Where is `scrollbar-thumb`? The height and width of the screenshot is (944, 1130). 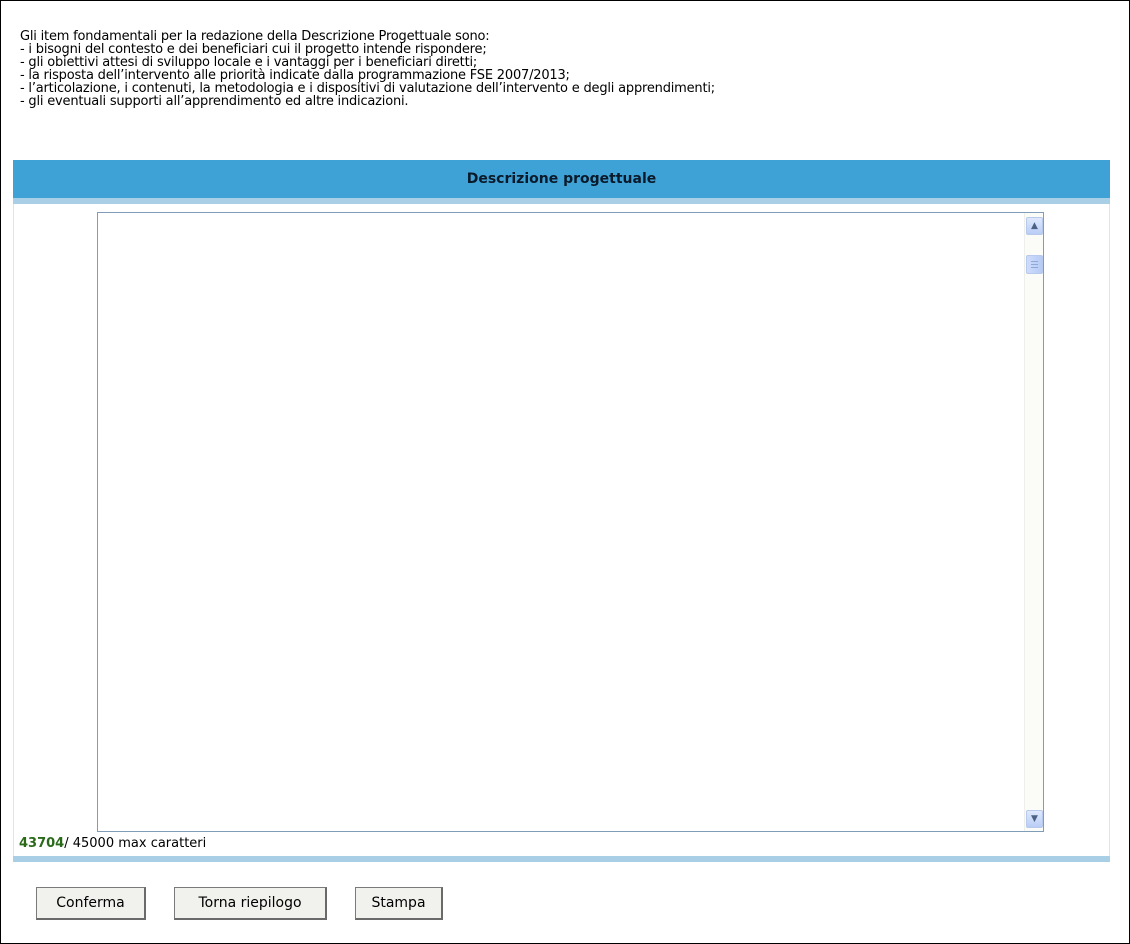 scrollbar-thumb is located at coordinates (1034, 264).